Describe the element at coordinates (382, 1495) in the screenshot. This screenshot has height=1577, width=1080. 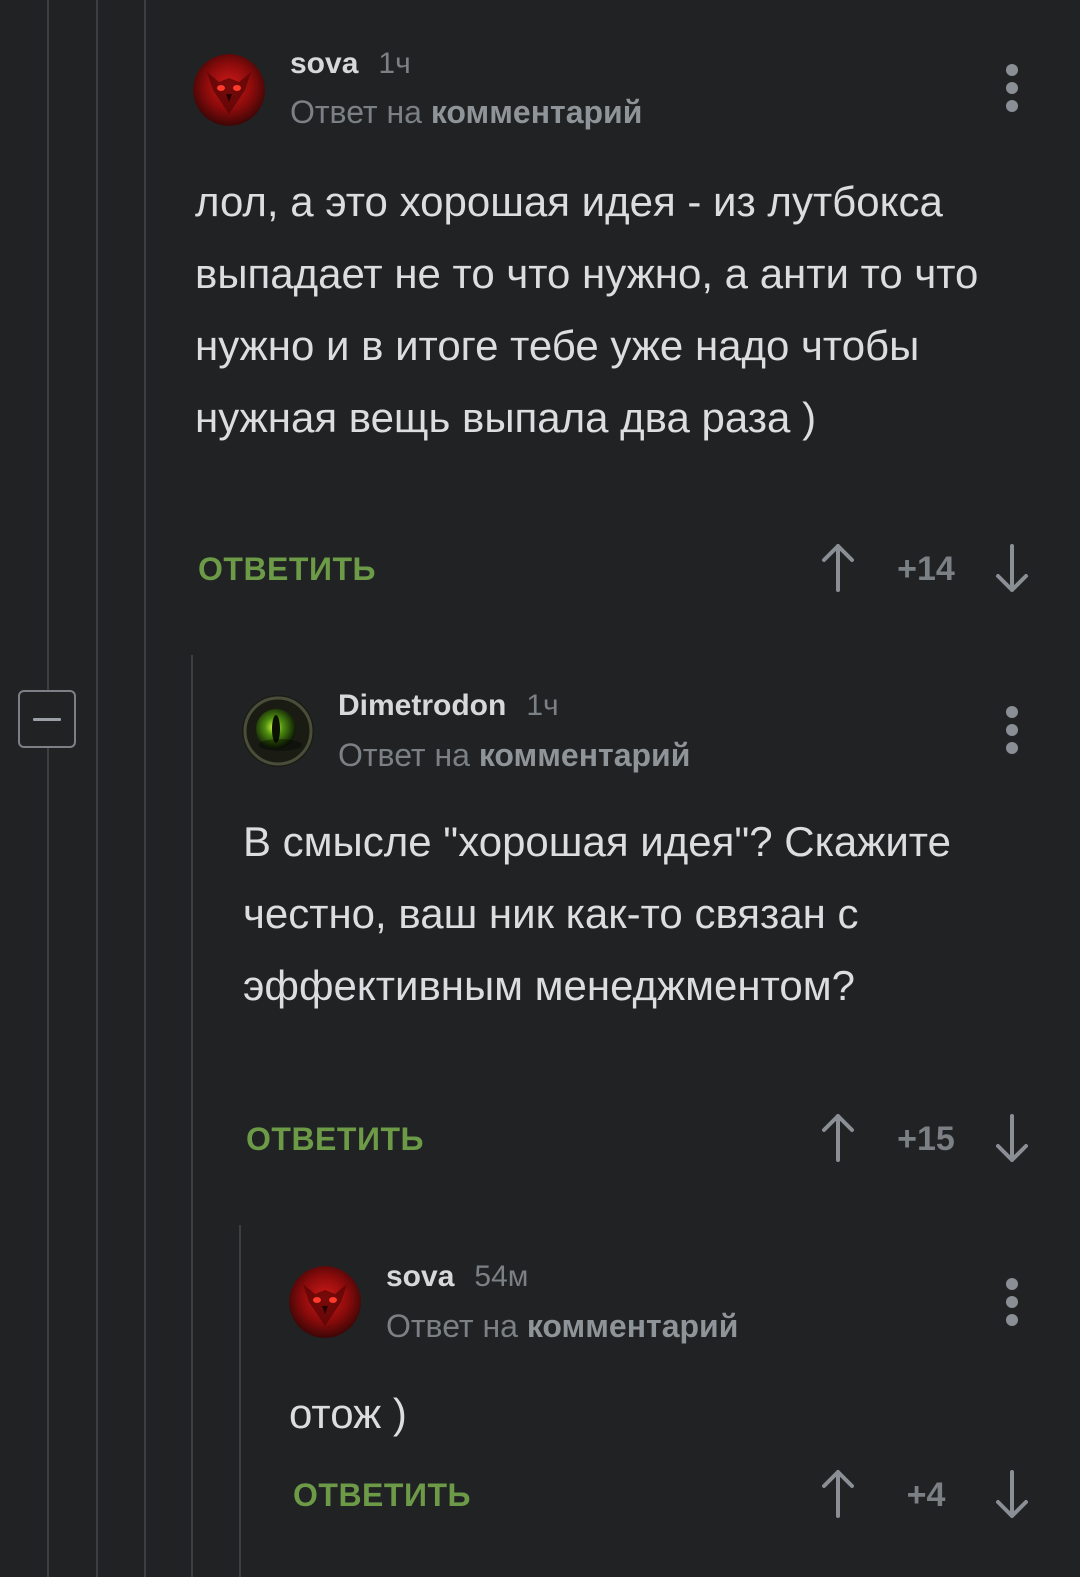
I see `reply-button: ОТВЕТИТЬ` at that location.